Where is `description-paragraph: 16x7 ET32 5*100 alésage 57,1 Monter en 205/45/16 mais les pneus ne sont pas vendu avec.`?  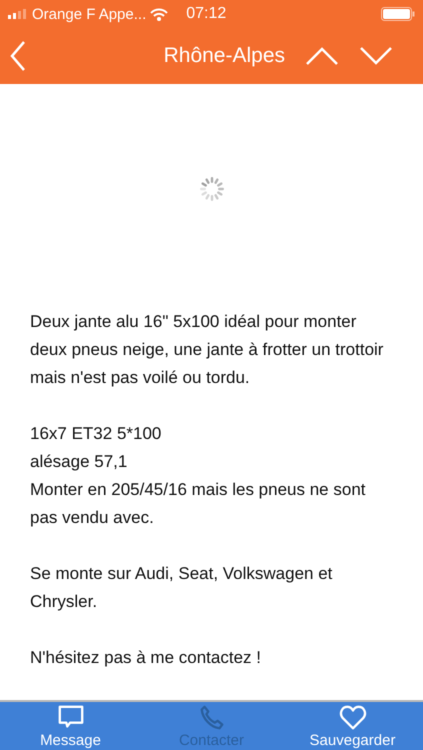 description-paragraph: 16x7 ET32 5*100 alésage 57,1 Monter en 205/45/16 mais les pneus ne sont pas vendu avec. is located at coordinates (198, 476).